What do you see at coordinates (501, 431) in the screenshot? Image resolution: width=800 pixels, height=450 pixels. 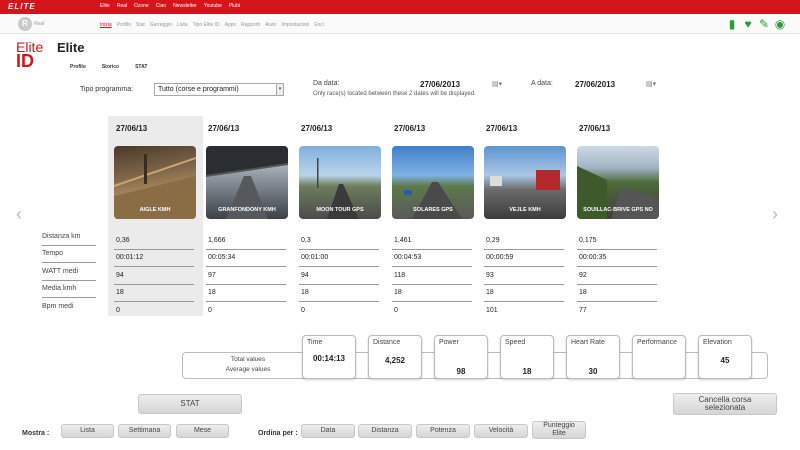 I see `sort-velocita-button: Velocità` at bounding box center [501, 431].